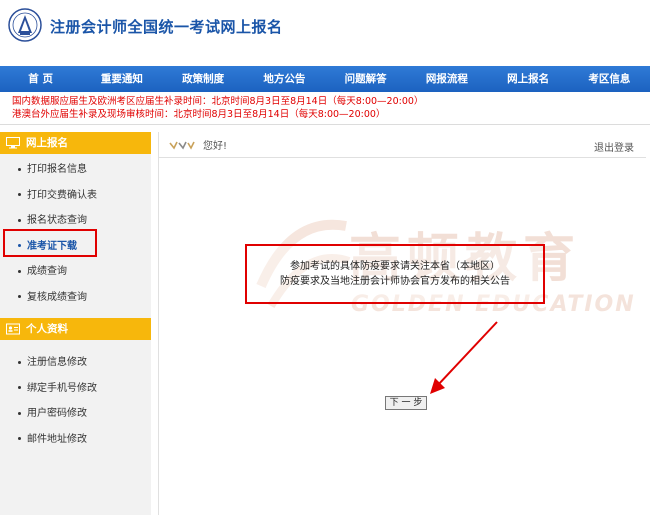 The height and width of the screenshot is (515, 650). What do you see at coordinates (182, 145) in the screenshot?
I see `wave-decoration-icon` at bounding box center [182, 145].